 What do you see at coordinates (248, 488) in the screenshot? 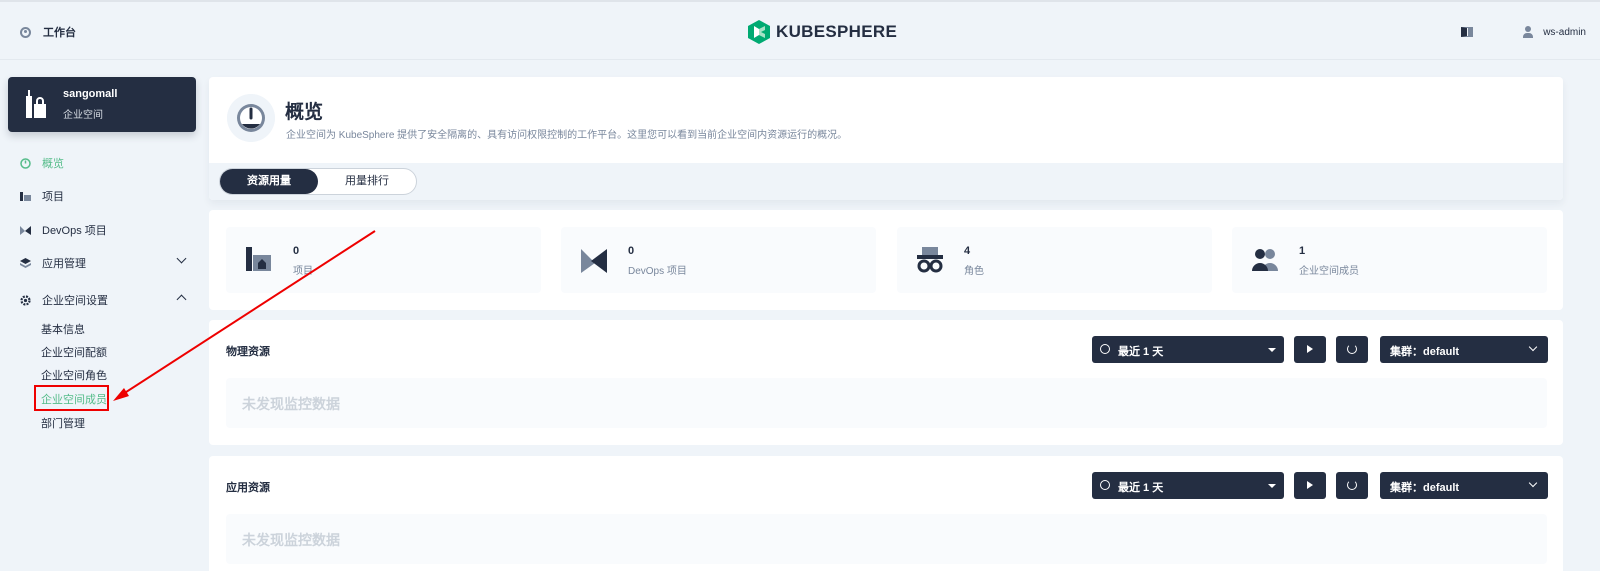
I see `panel-title: 应用资源` at bounding box center [248, 488].